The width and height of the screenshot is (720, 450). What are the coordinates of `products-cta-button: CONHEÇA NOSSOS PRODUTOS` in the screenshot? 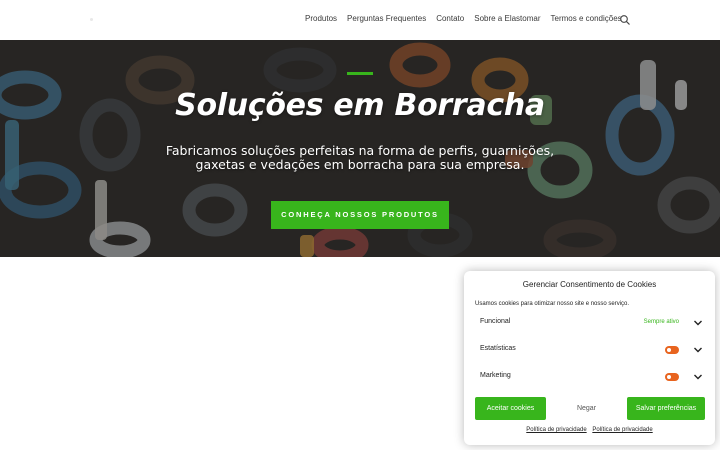 It's located at (360, 215).